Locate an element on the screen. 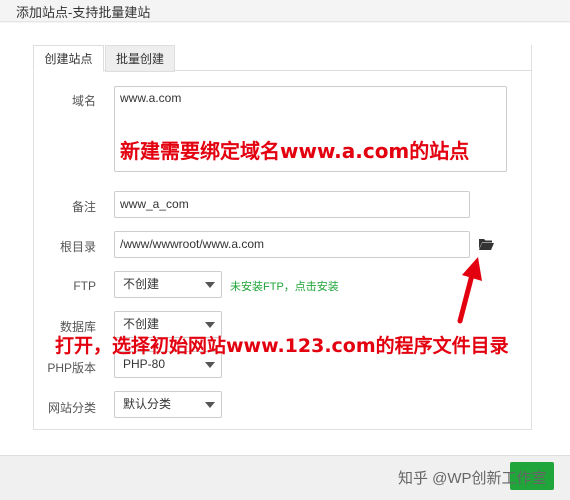 The width and height of the screenshot is (570, 500). category-select: 默认分类 is located at coordinates (168, 404).